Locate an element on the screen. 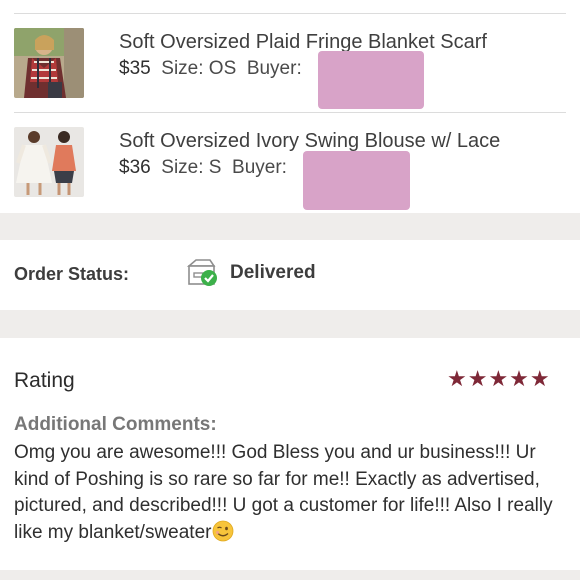 The image size is (580, 580). item-size: Size: S is located at coordinates (191, 167).